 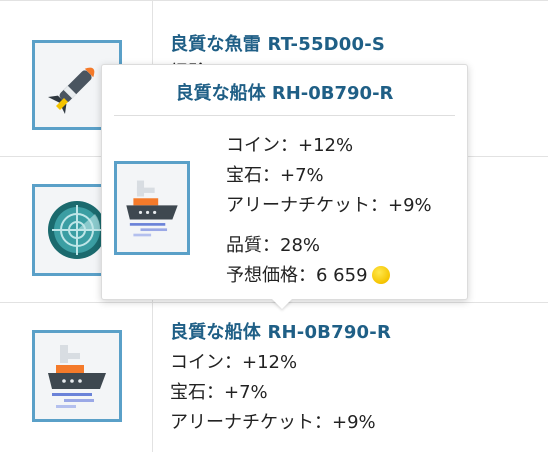 I want to click on tooltip-stat-gems: 宝石：+7%, so click(x=275, y=175).